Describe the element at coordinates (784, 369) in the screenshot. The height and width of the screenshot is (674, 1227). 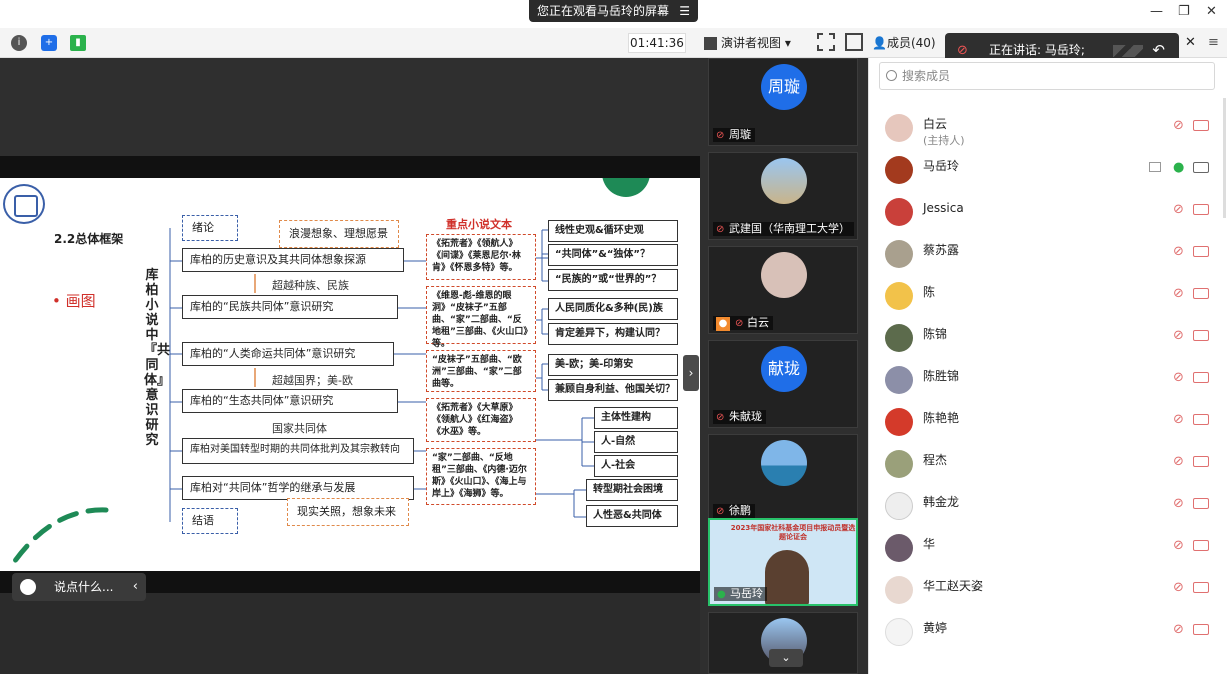
I see `avatar: 献珑` at that location.